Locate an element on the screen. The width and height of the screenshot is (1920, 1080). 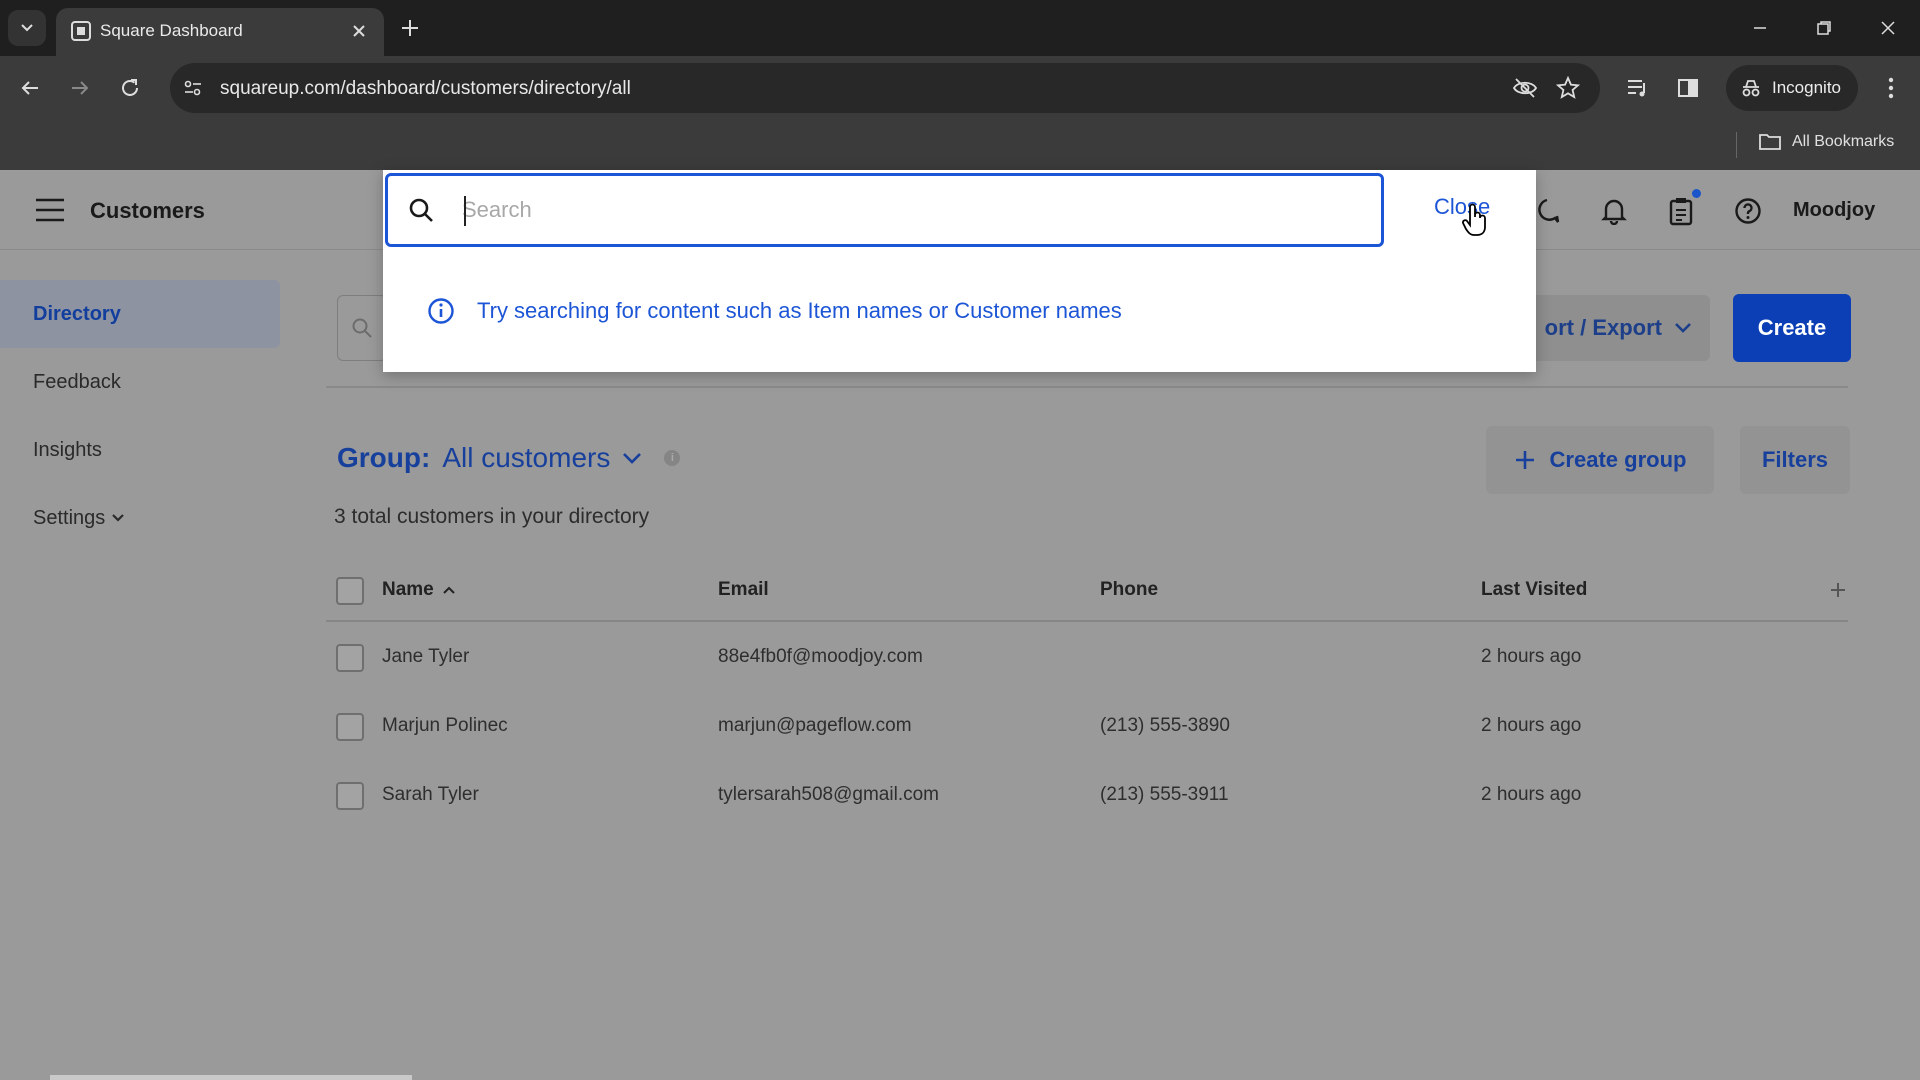
more-vertical-icon is located at coordinates (1891, 88).